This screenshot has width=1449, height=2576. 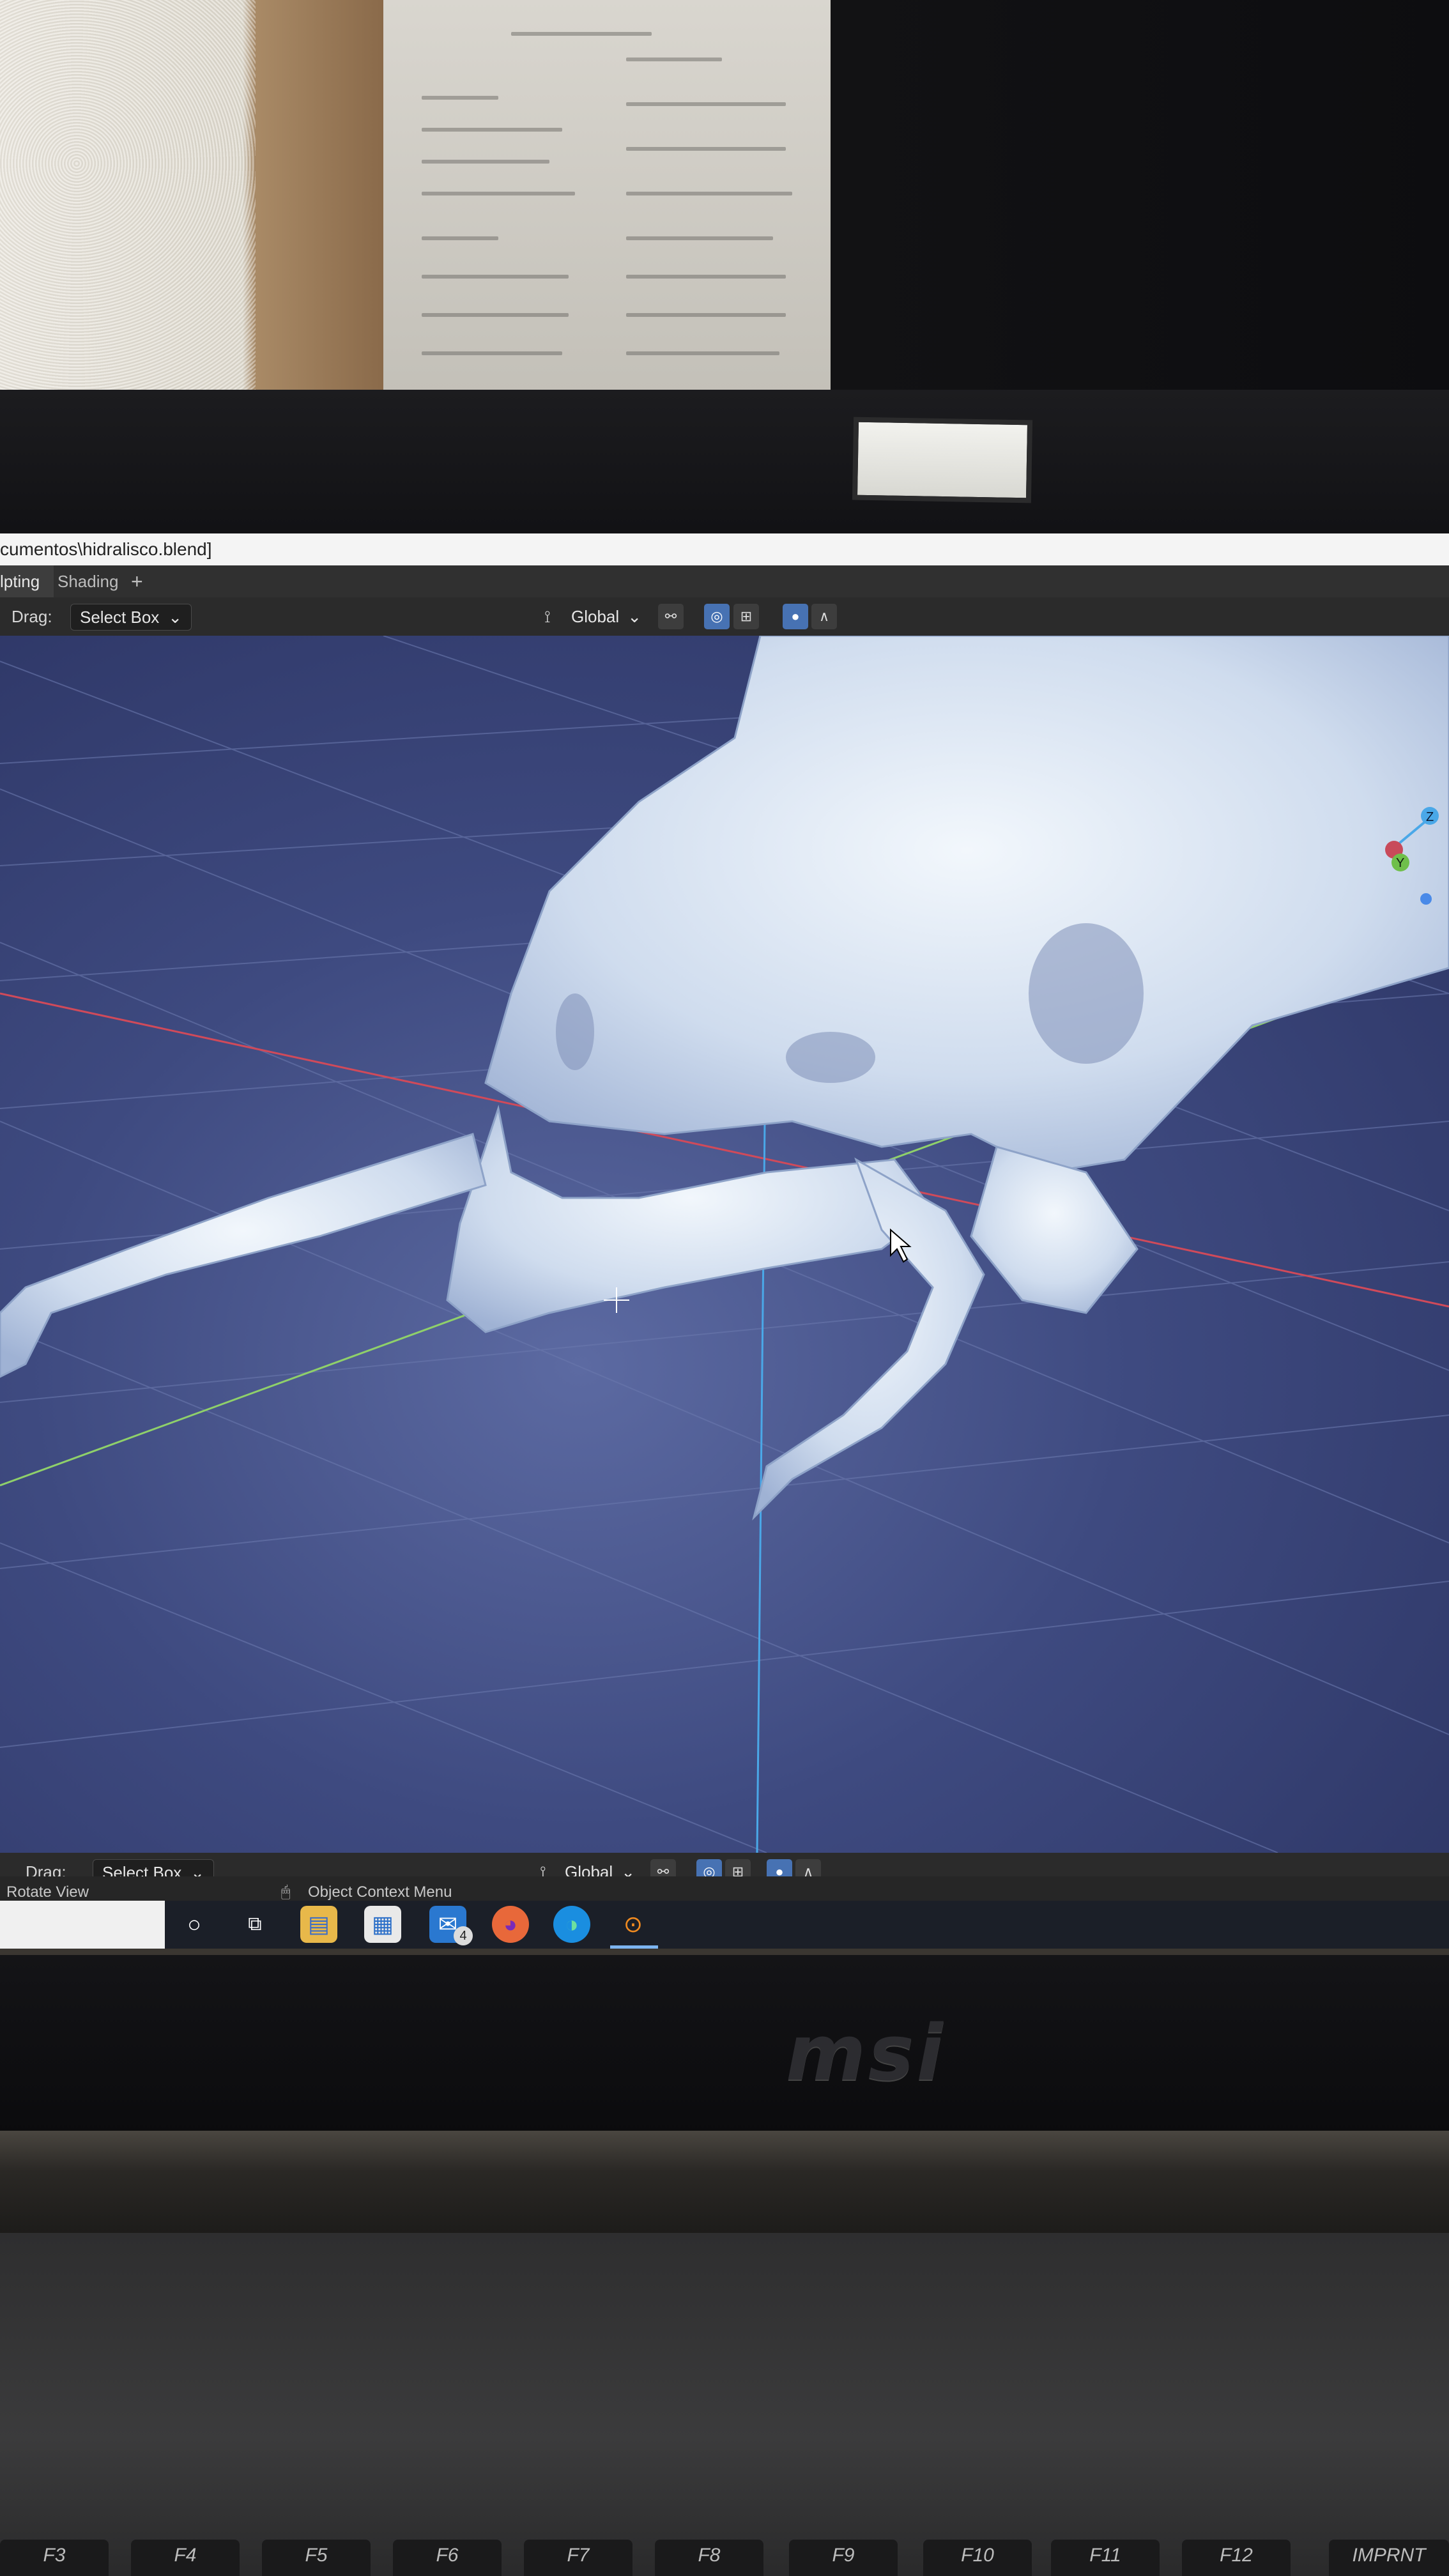 What do you see at coordinates (137, 581) in the screenshot?
I see `add-workspace-button: +` at bounding box center [137, 581].